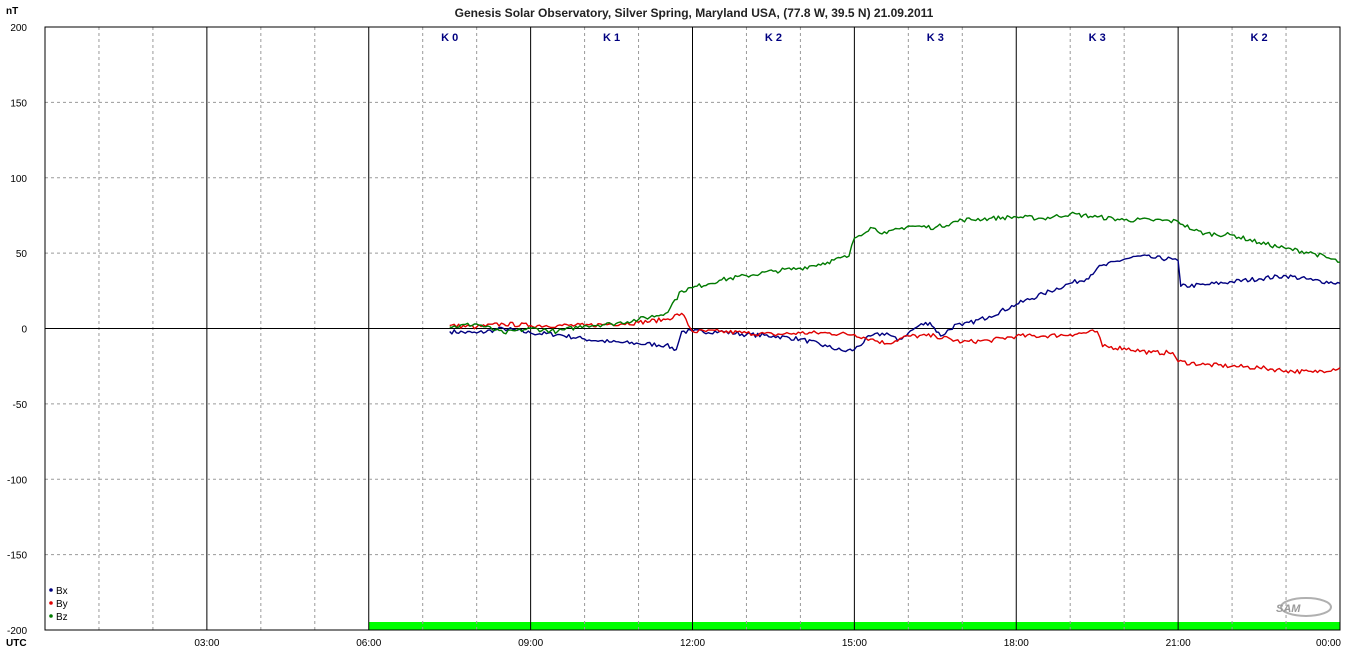 This screenshot has height=657, width=1360. What do you see at coordinates (62, 604) in the screenshot?
I see `legend-label-by: By` at bounding box center [62, 604].